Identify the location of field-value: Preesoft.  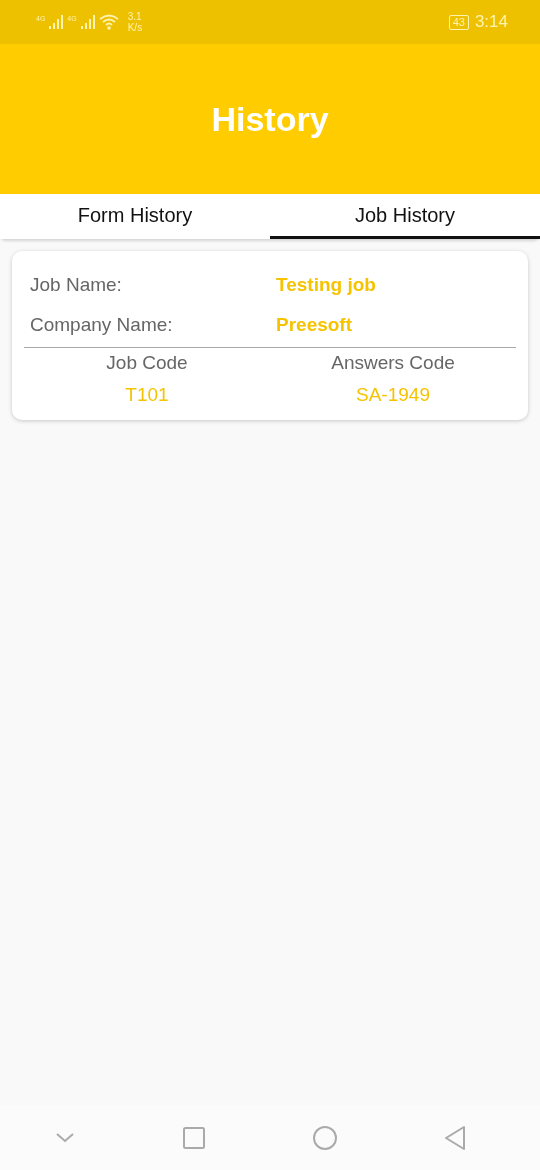
(314, 325).